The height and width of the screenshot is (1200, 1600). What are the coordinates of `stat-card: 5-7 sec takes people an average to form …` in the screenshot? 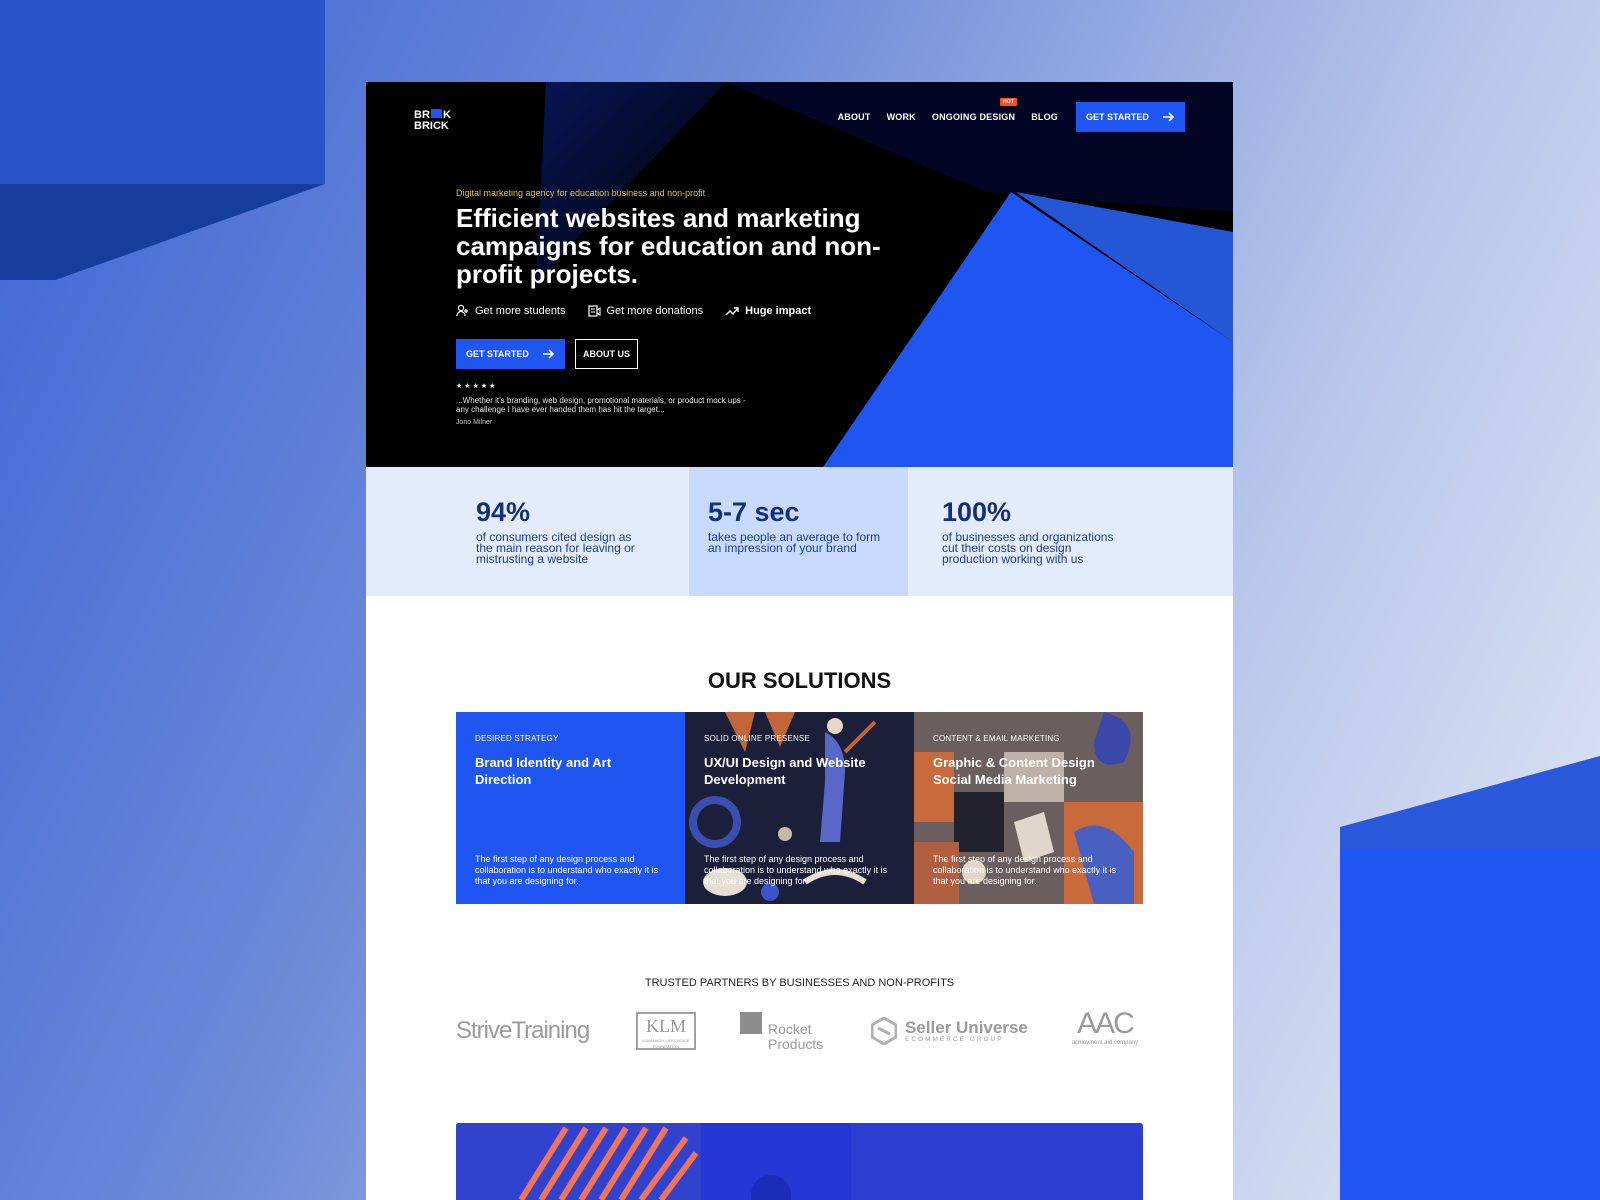 It's located at (798, 531).